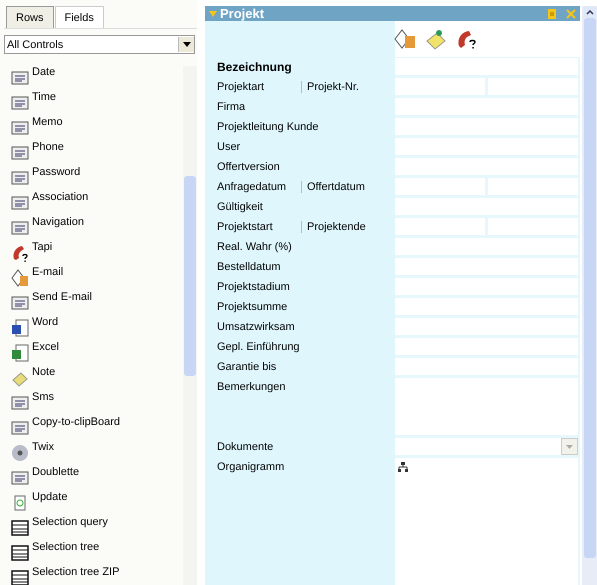 The height and width of the screenshot is (585, 597). Describe the element at coordinates (93, 428) in the screenshot. I see `control-item: Copy-to-clipBoard` at that location.